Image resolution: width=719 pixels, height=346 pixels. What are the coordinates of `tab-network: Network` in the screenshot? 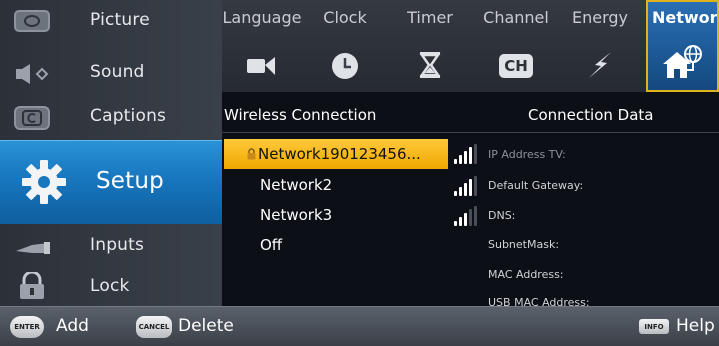 It's located at (682, 46).